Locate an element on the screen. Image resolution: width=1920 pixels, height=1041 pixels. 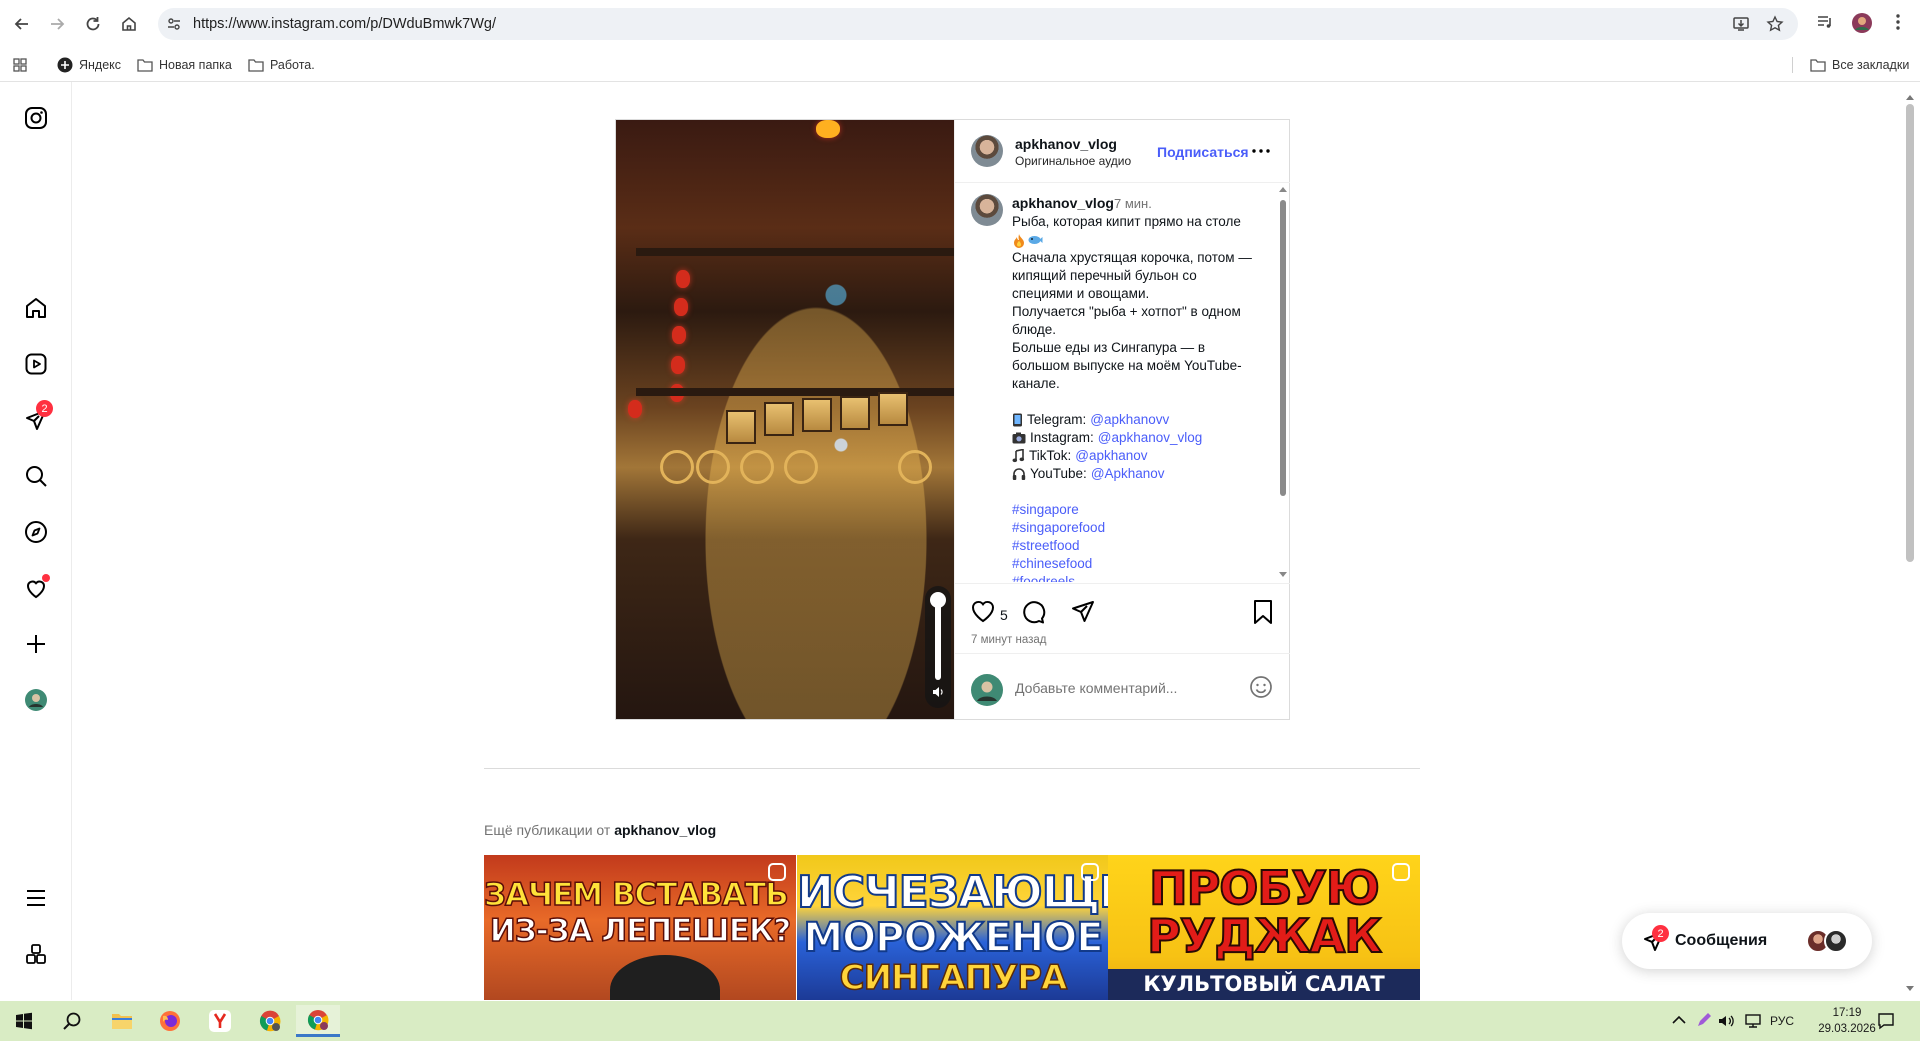
all-bookmarks: Все закладки is located at coordinates (1859, 65).